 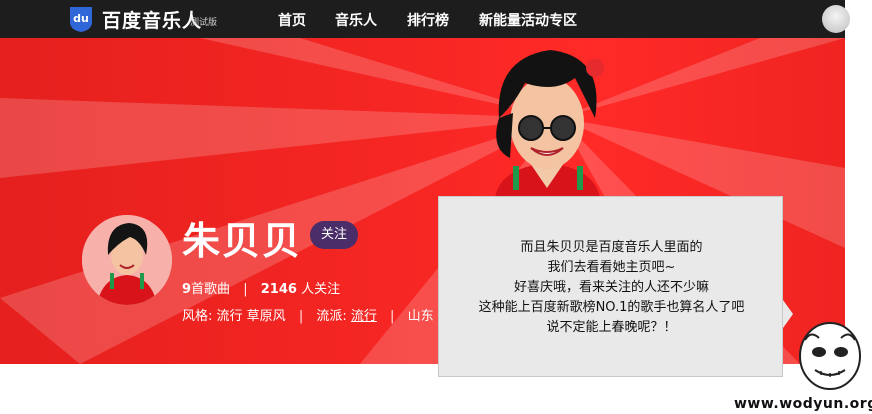 I want to click on genre-link: 流行, so click(x=364, y=316).